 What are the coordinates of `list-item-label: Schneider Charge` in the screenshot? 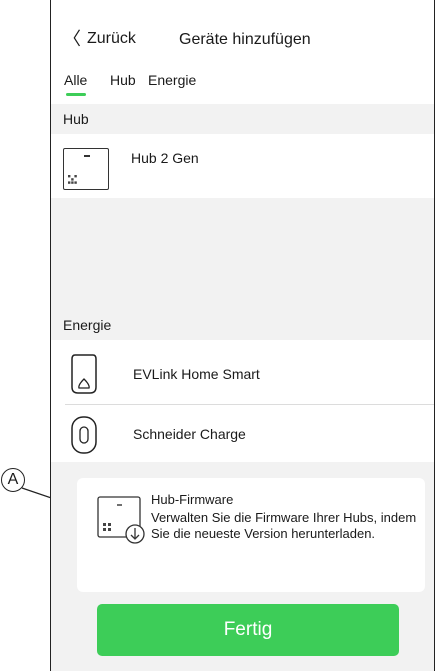 It's located at (189, 434).